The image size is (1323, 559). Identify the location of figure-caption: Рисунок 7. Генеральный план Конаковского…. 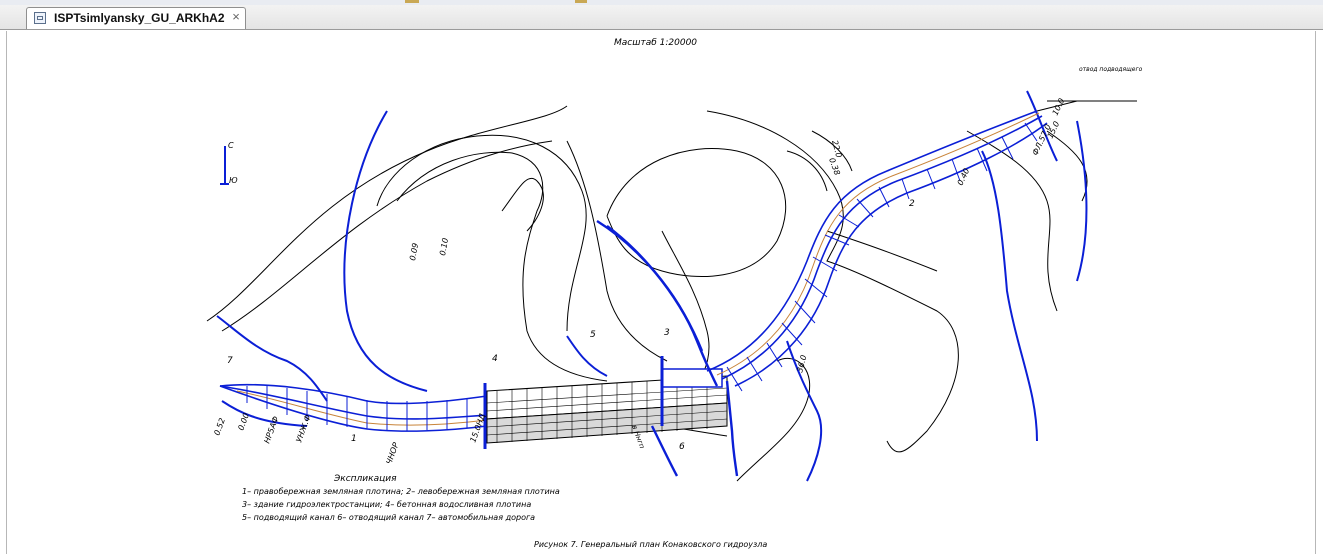
(650, 544).